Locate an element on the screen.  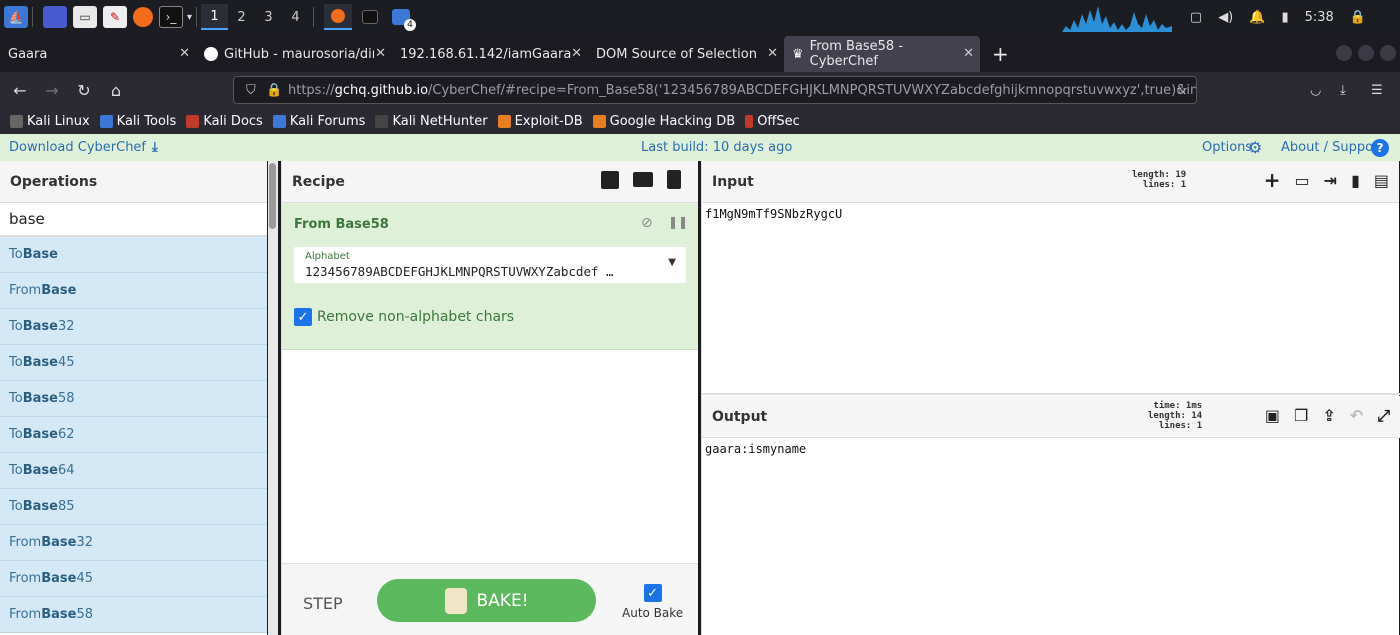
firefox-window-icon is located at coordinates (338, 17).